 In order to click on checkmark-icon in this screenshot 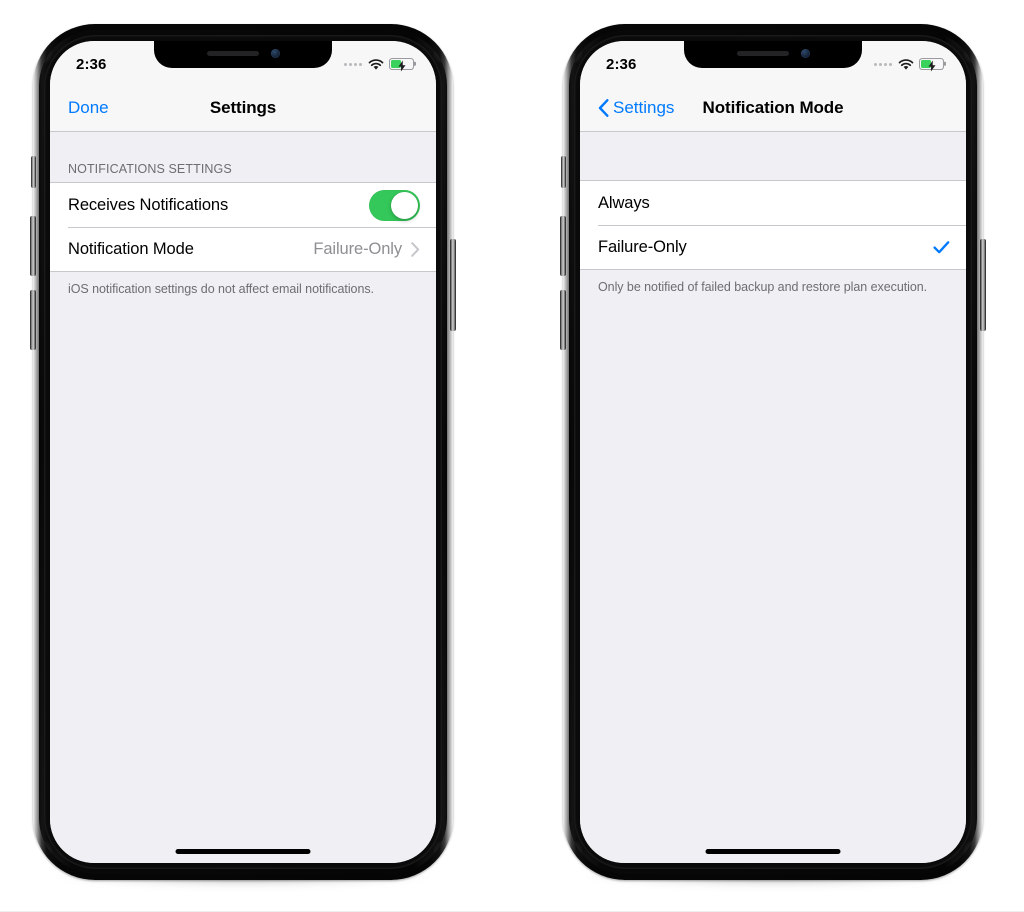, I will do `click(941, 247)`.